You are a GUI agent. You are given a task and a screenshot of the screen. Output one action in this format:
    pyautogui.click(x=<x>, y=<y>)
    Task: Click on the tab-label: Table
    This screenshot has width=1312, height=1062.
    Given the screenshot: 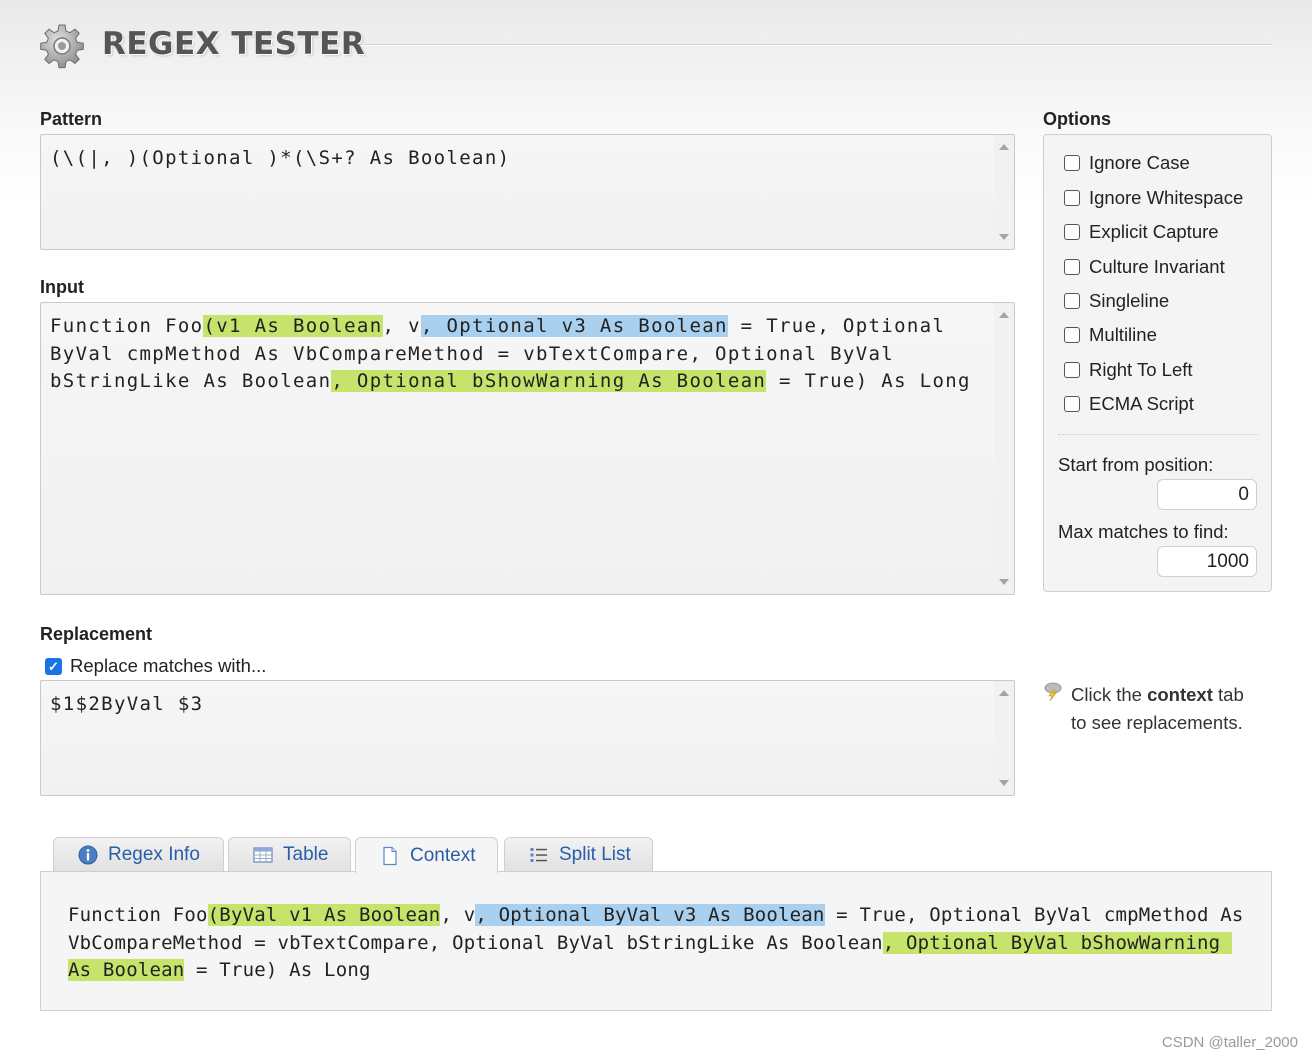 What is the action you would take?
    pyautogui.click(x=306, y=854)
    